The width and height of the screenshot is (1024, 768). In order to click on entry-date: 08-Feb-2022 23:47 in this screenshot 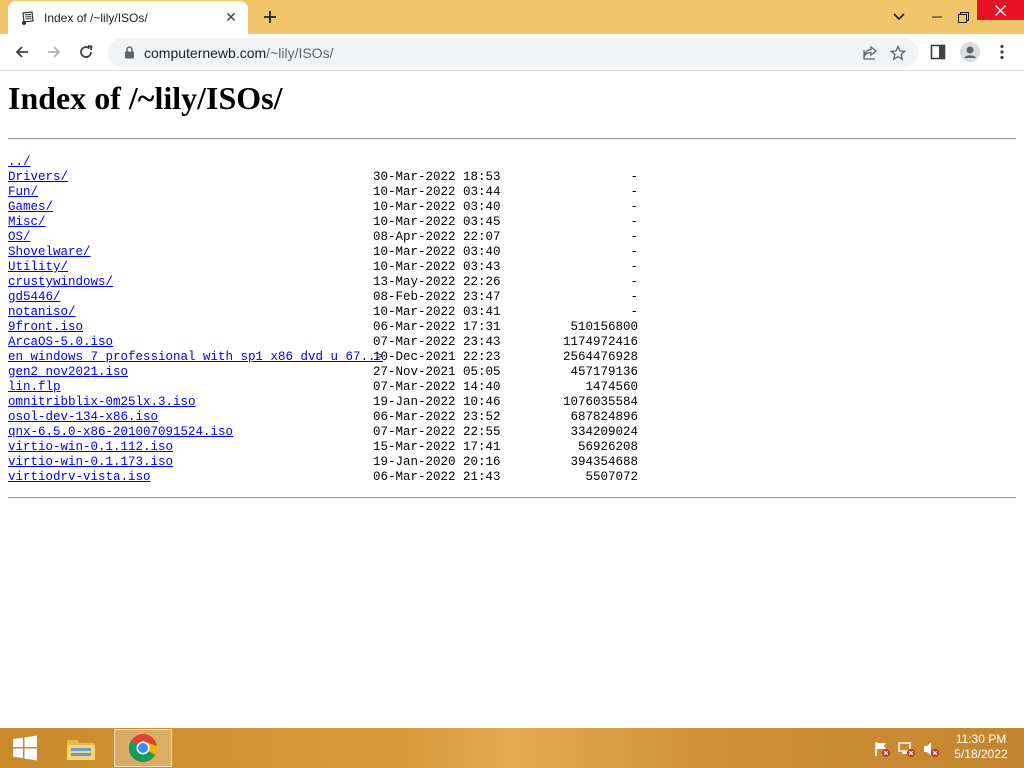, I will do `click(437, 297)`.